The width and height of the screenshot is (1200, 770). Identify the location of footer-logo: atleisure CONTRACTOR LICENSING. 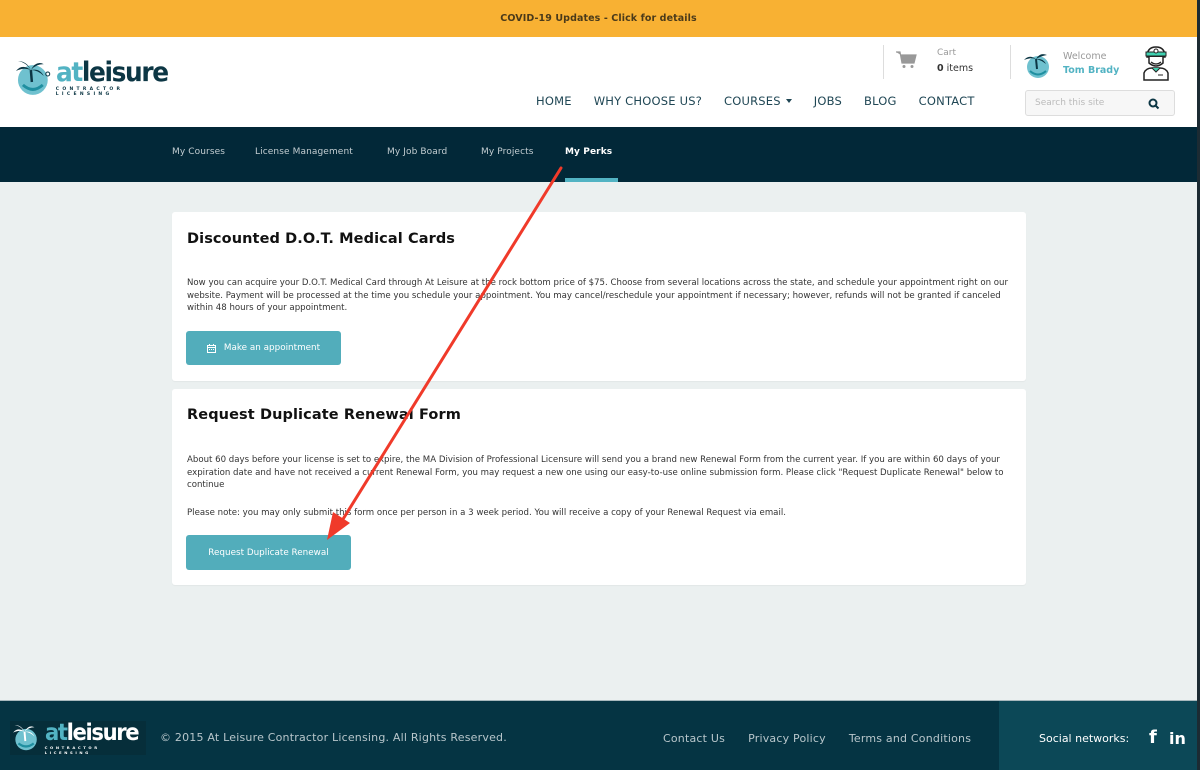
(78, 738).